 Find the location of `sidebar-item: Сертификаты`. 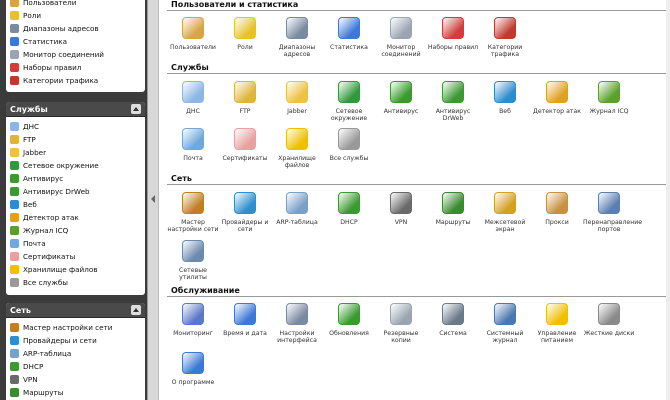

sidebar-item: Сертификаты is located at coordinates (75, 256).